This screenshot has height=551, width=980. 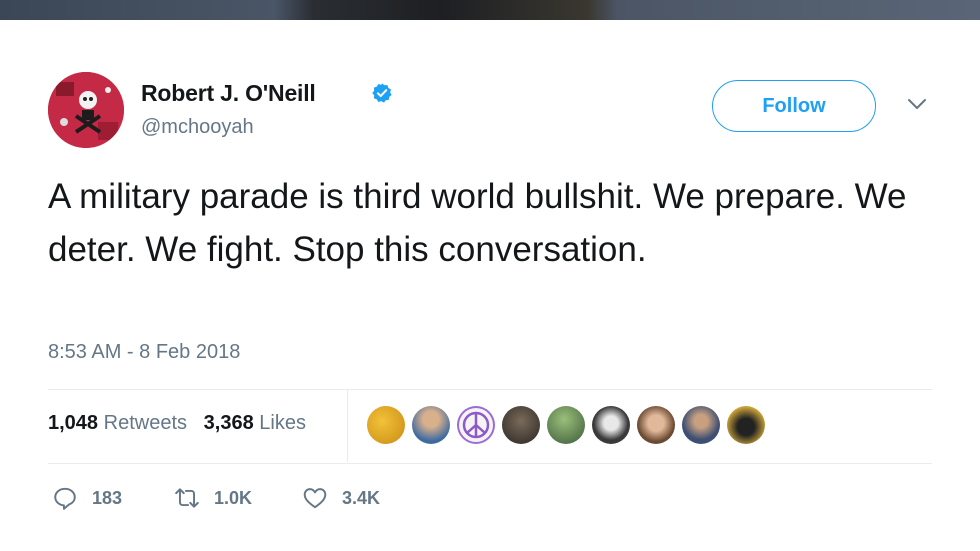 I want to click on follow-button: Follow, so click(x=794, y=106).